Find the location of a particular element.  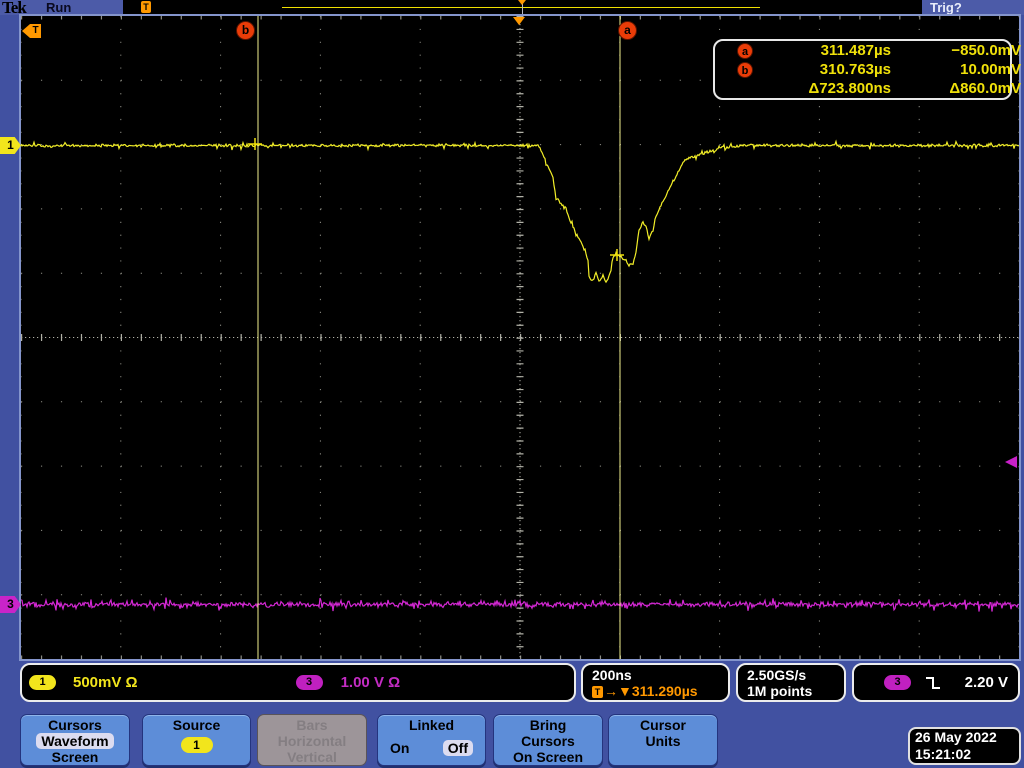

date-label: 26 May 2022 is located at coordinates (956, 737).